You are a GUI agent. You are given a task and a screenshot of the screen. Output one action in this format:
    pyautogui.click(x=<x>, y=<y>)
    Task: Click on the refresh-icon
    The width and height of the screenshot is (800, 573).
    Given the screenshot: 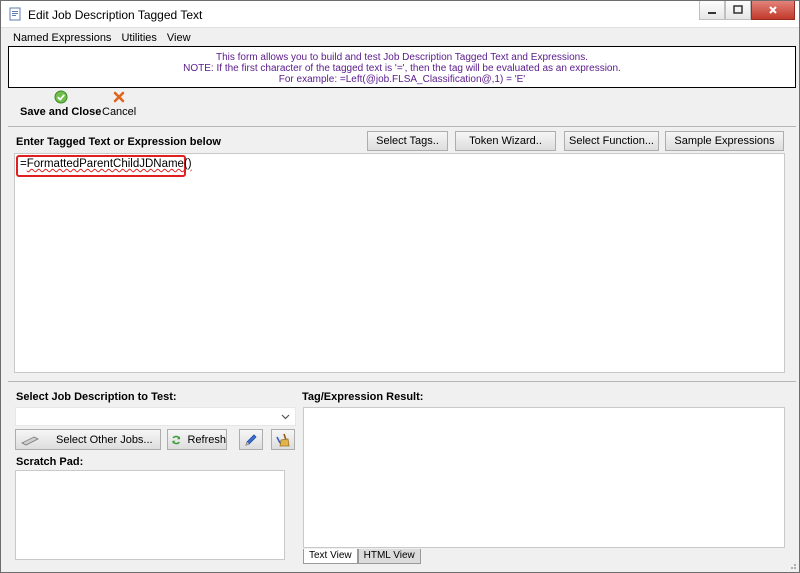 What is the action you would take?
    pyautogui.click(x=176, y=439)
    